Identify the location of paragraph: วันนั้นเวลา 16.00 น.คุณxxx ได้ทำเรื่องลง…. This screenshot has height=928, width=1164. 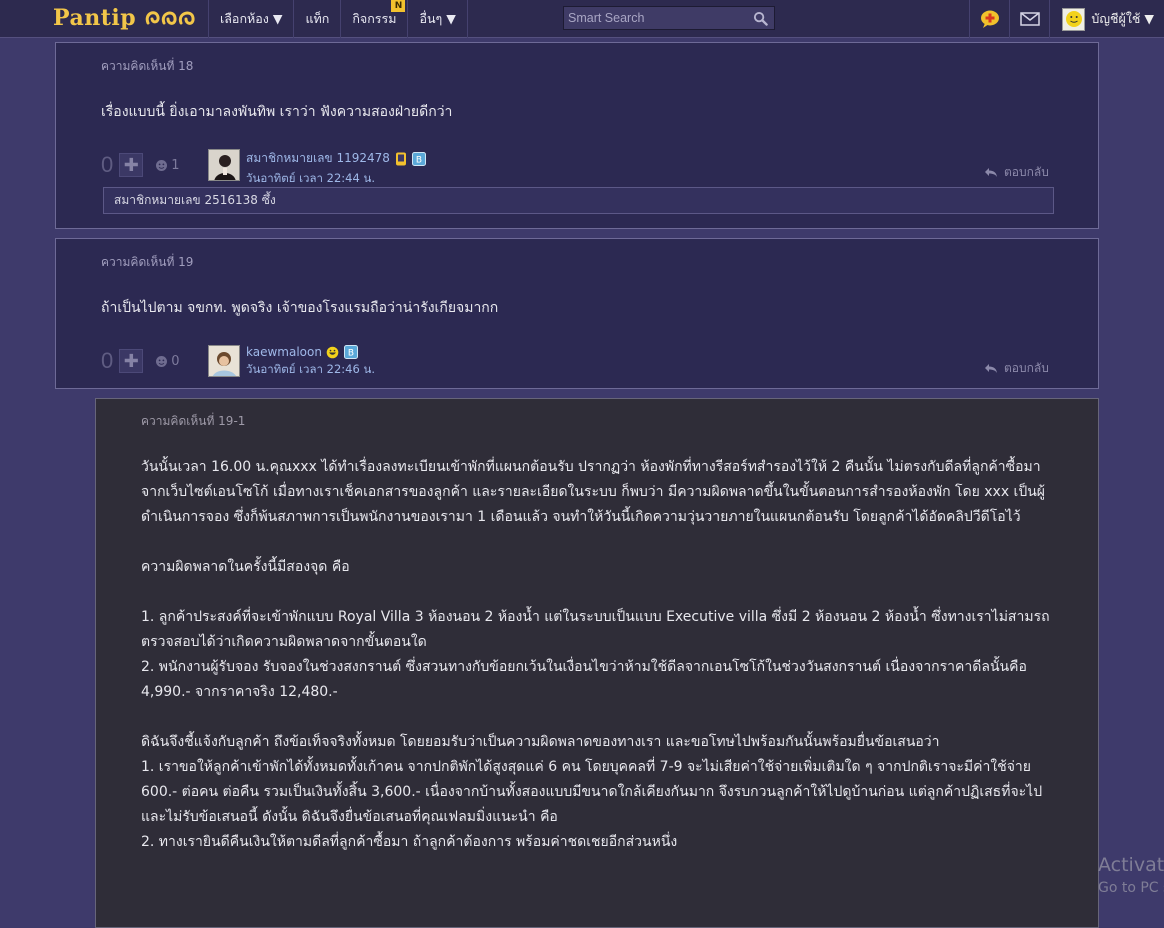
(593, 492).